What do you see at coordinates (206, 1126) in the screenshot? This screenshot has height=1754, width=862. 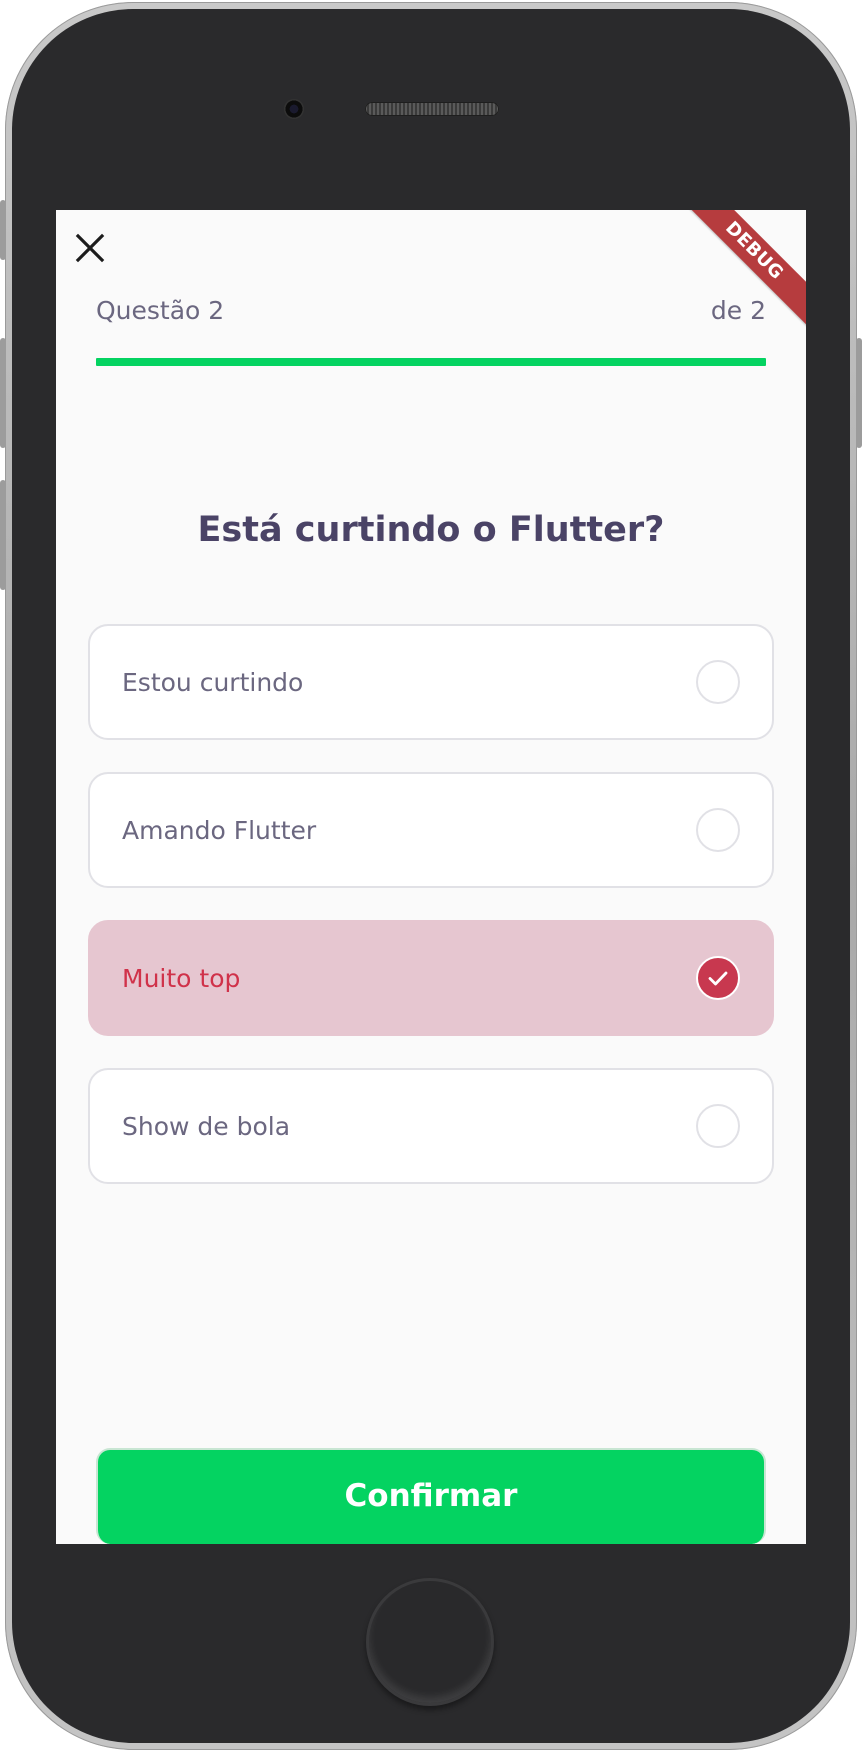 I see `answer-option-label: Show de bola` at bounding box center [206, 1126].